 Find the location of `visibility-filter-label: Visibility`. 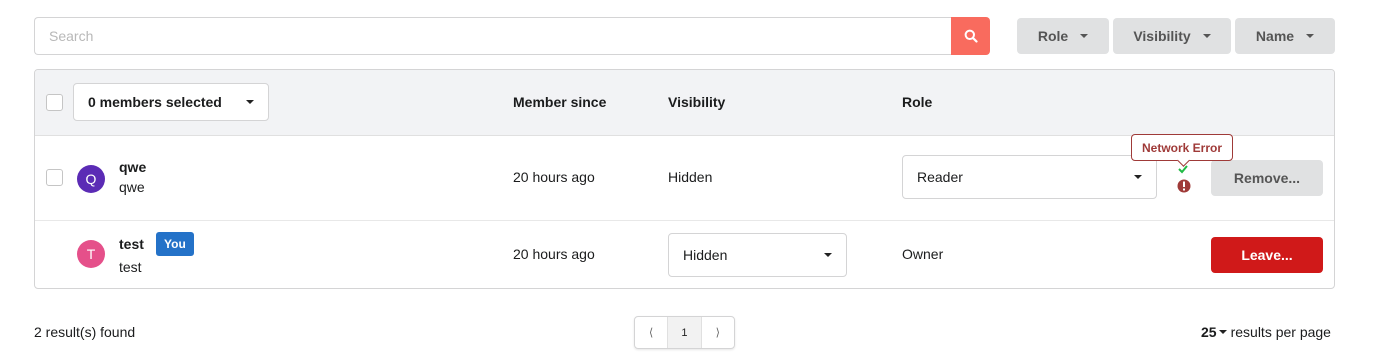

visibility-filter-label: Visibility is located at coordinates (1162, 36).